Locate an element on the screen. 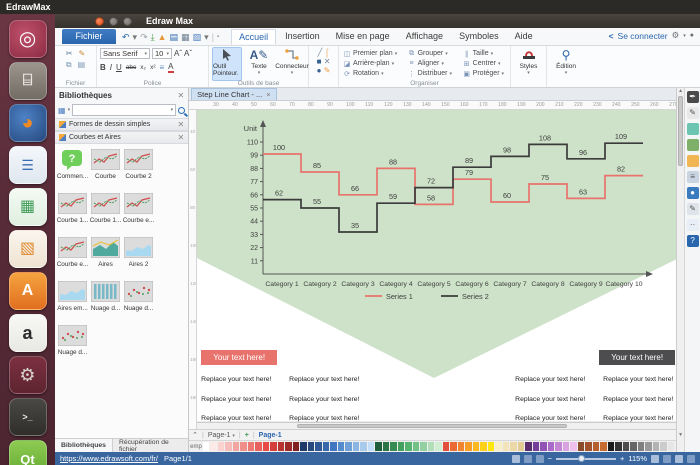 The image size is (700, 465). connect-label: Se connecter is located at coordinates (643, 36).